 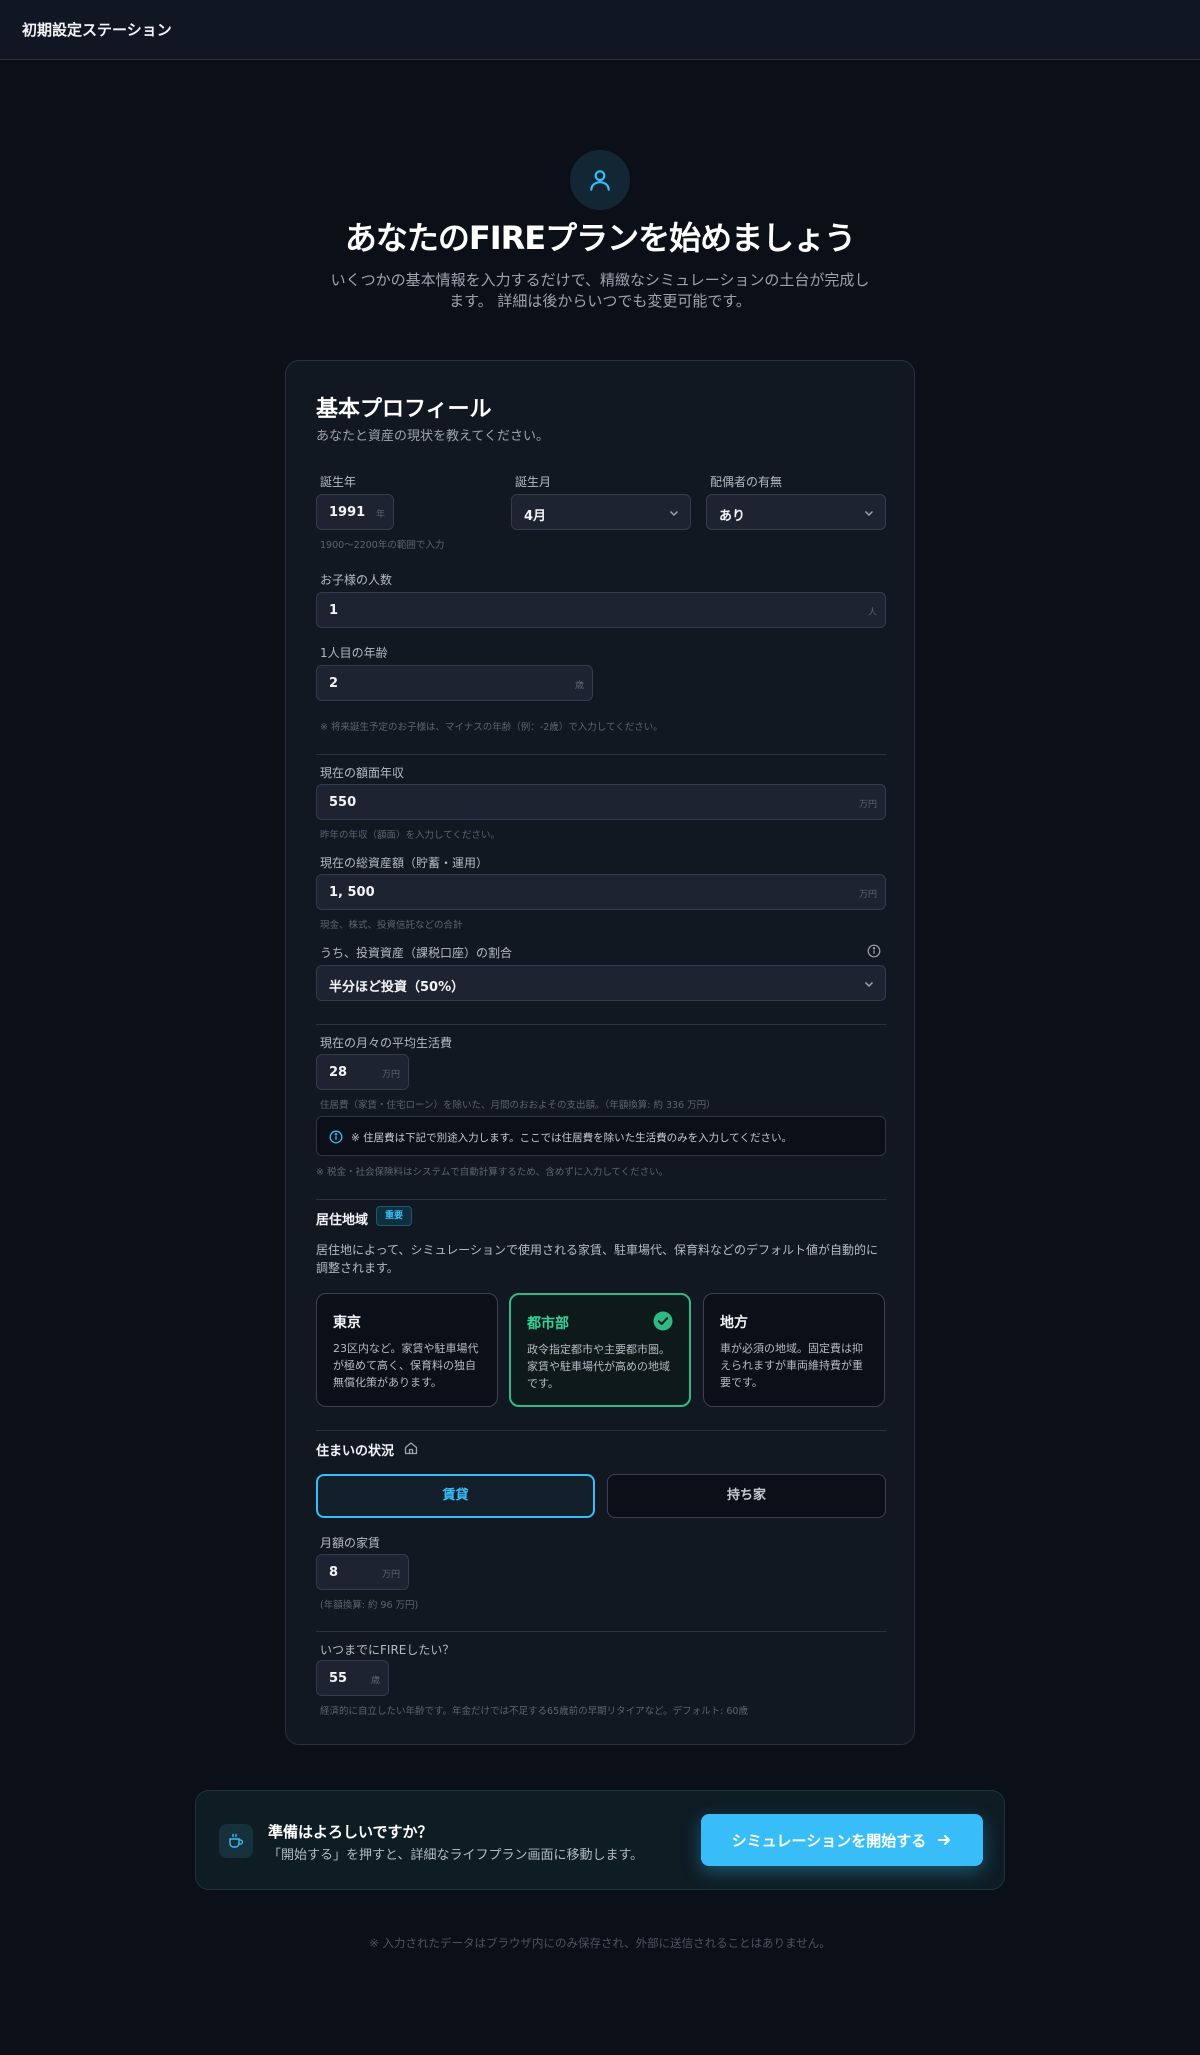 What do you see at coordinates (601, 610) in the screenshot?
I see `children-input: 1 人` at bounding box center [601, 610].